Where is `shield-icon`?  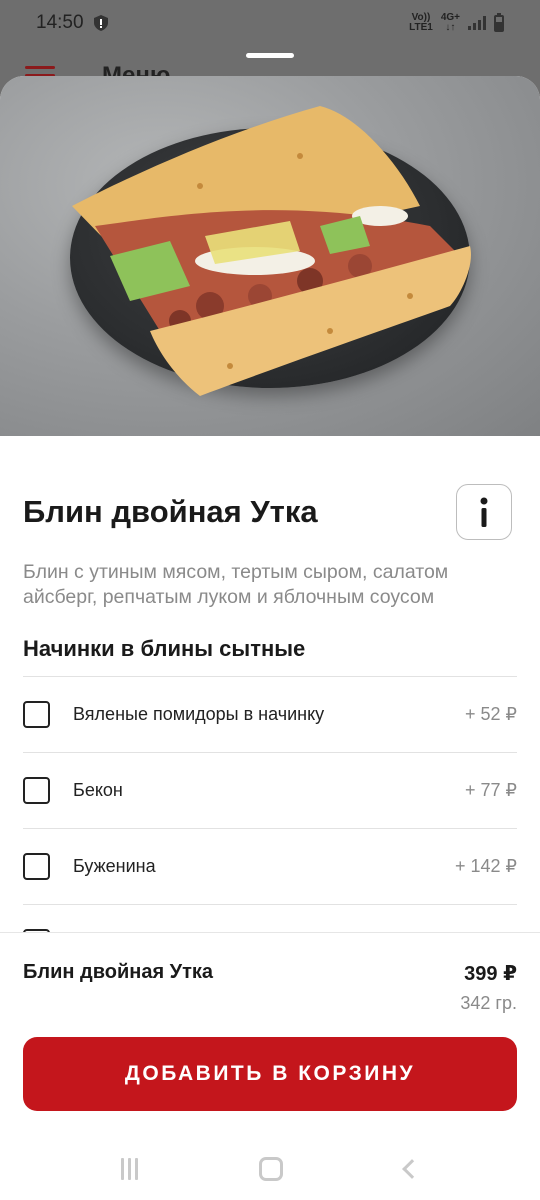 shield-icon is located at coordinates (100, 23).